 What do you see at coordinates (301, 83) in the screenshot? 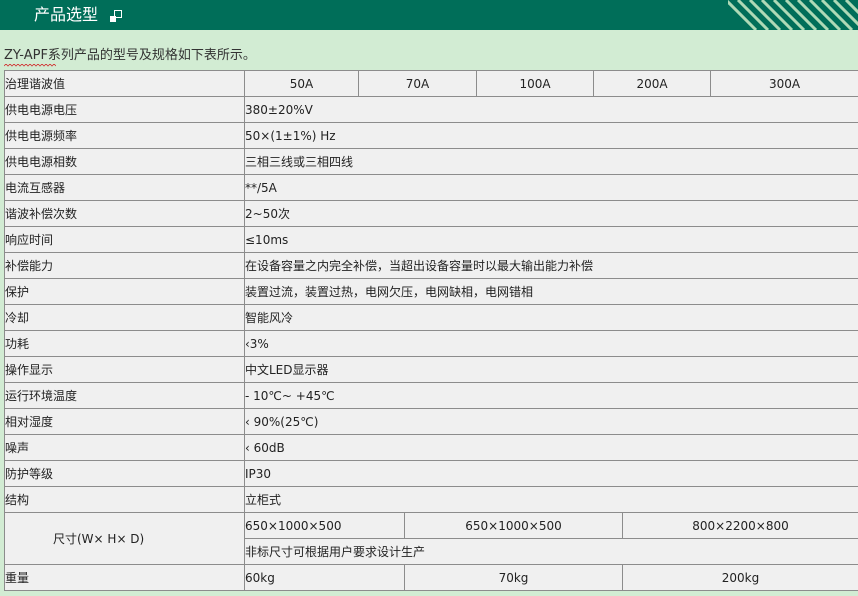
I see `header-cell: 50A` at bounding box center [301, 83].